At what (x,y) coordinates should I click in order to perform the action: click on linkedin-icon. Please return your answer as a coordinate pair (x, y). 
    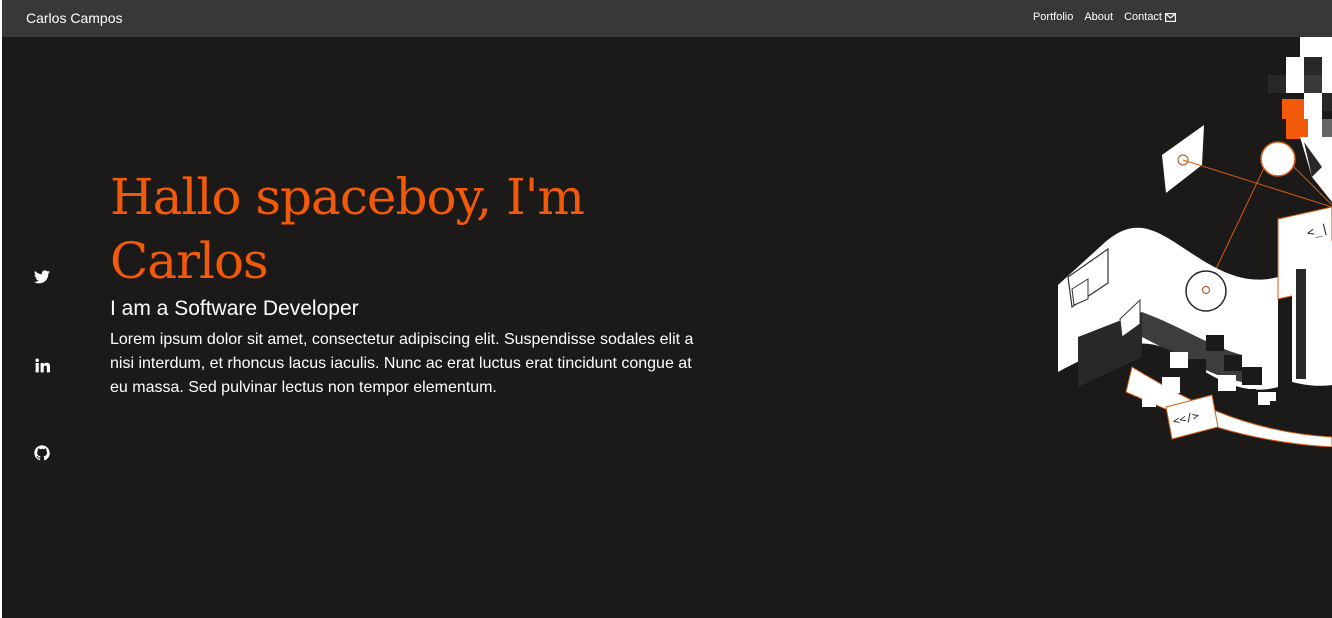
    Looking at the image, I should click on (42, 364).